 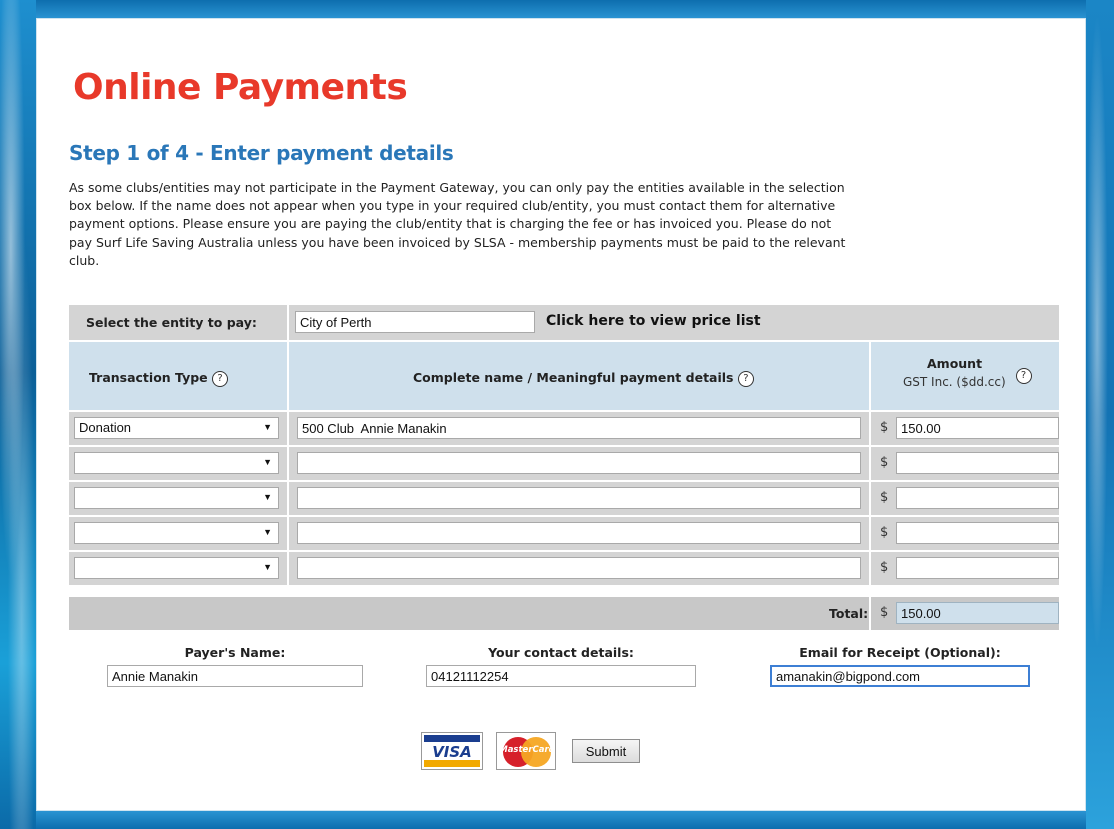 What do you see at coordinates (176, 428) in the screenshot?
I see `transaction-type-select: Donation ▼` at bounding box center [176, 428].